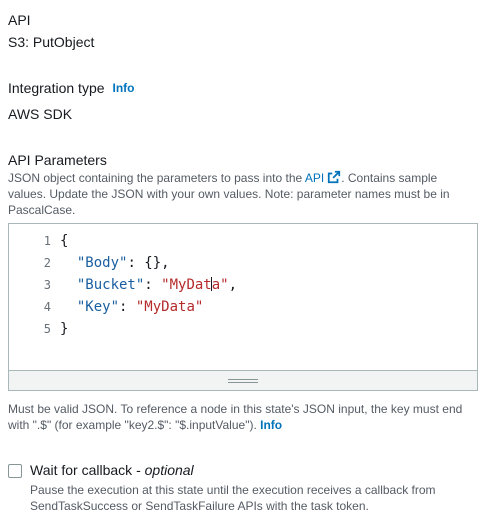  I want to click on api-value: S3: PutObject, so click(51, 42).